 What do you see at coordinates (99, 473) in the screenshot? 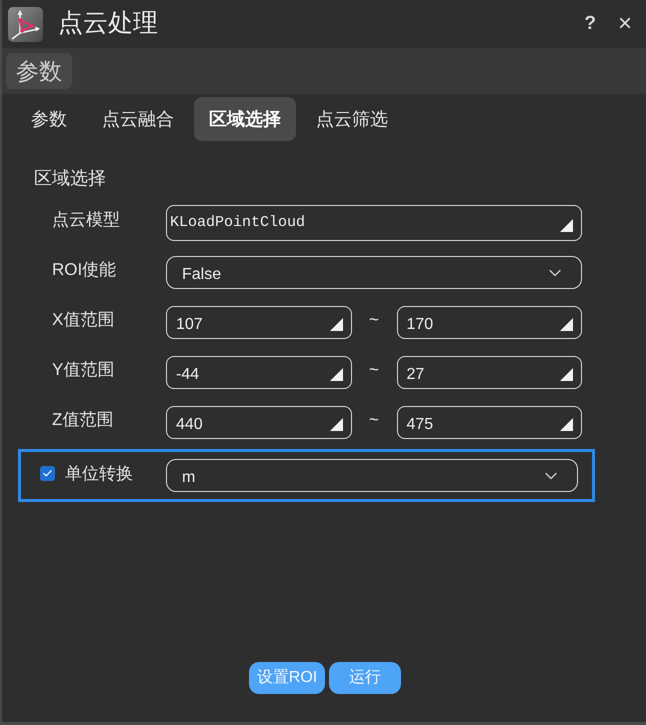
I see `field-label: 单位转换` at bounding box center [99, 473].